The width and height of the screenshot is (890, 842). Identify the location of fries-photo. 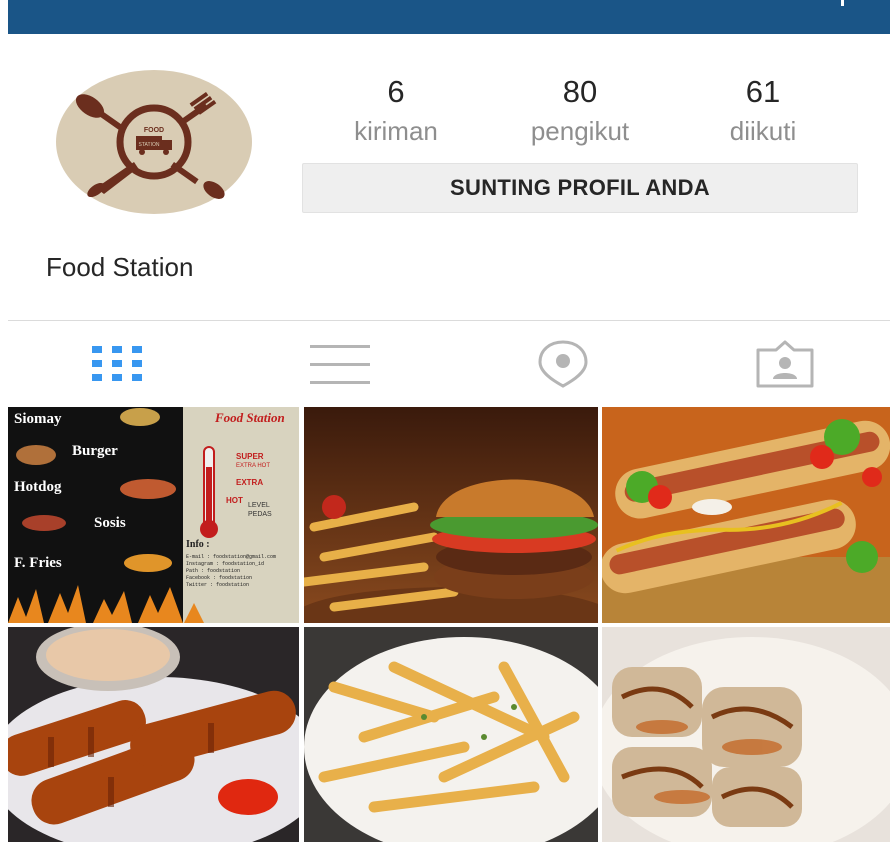
(451, 734).